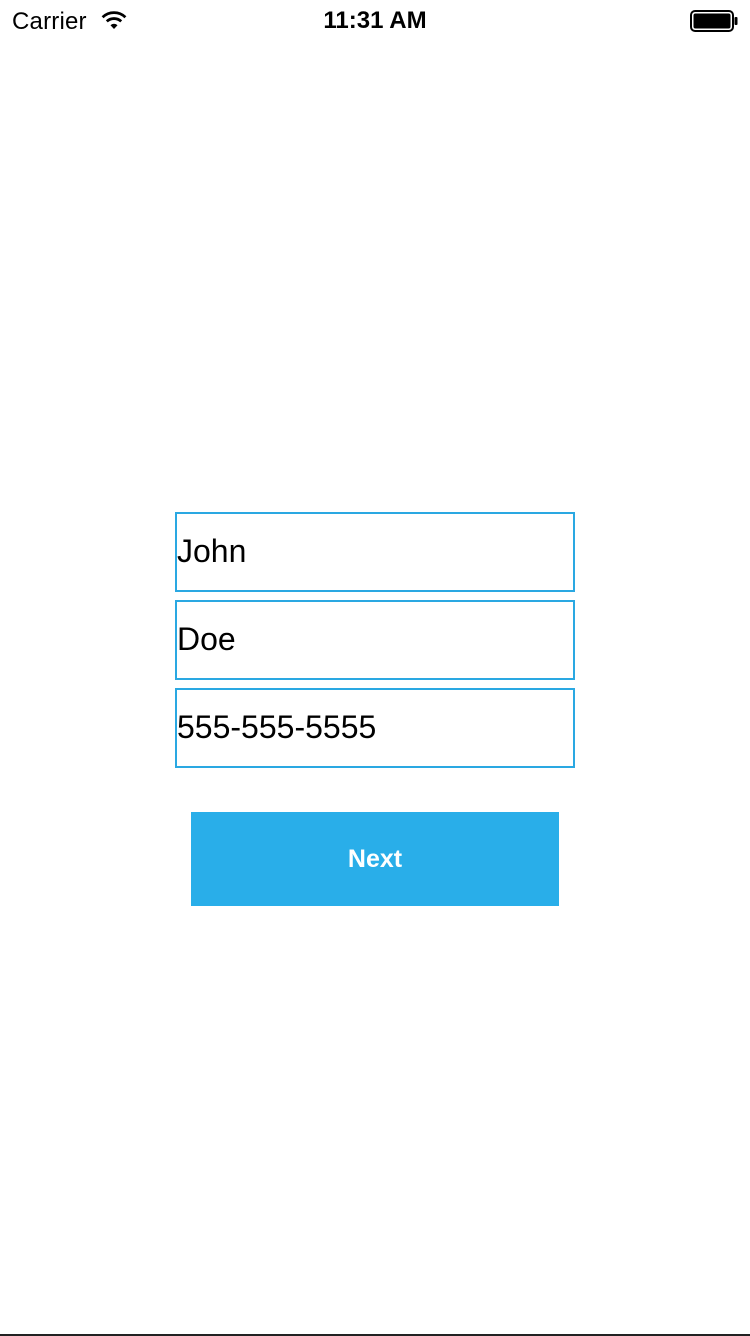 This screenshot has width=750, height=1336. I want to click on last-name-value: Doe, so click(206, 639).